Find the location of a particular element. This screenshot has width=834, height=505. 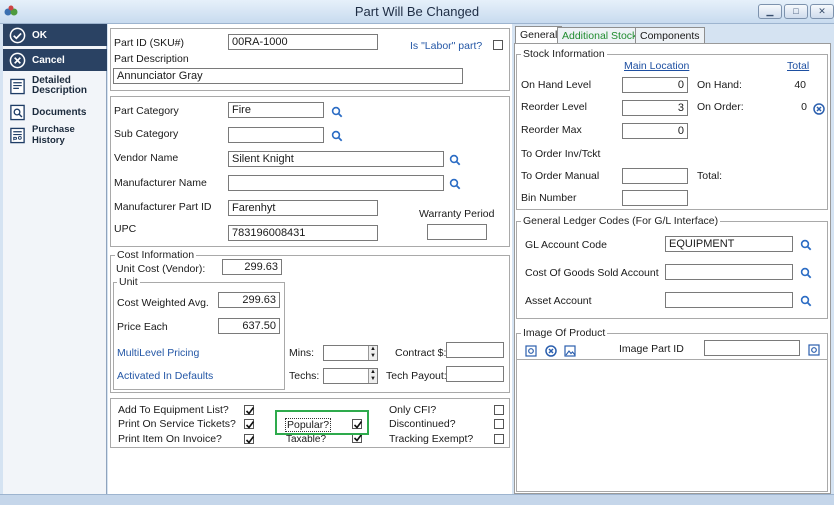

print-on-service-checkbox is located at coordinates (249, 424).